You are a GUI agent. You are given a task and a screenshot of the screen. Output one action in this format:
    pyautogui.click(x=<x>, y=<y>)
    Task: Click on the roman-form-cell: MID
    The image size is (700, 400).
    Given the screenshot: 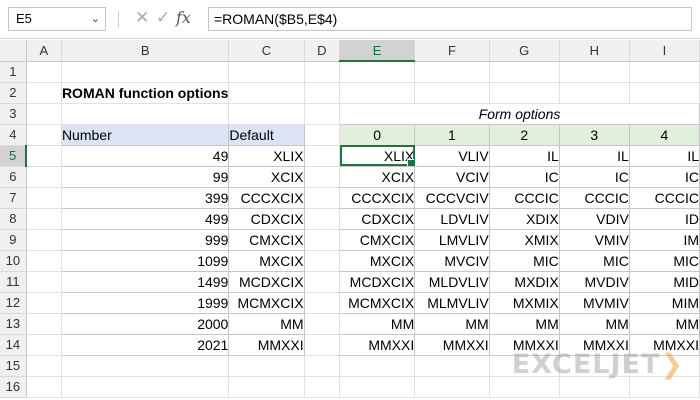 What is the action you would take?
    pyautogui.click(x=664, y=281)
    